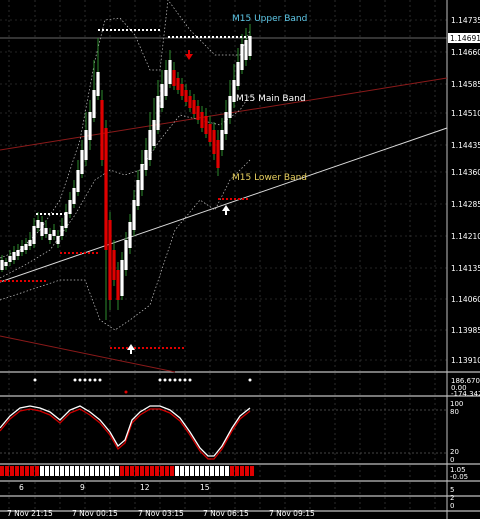 The image size is (480, 519). Describe the element at coordinates (21, 487) in the screenshot. I see `hour-label: 6` at that location.